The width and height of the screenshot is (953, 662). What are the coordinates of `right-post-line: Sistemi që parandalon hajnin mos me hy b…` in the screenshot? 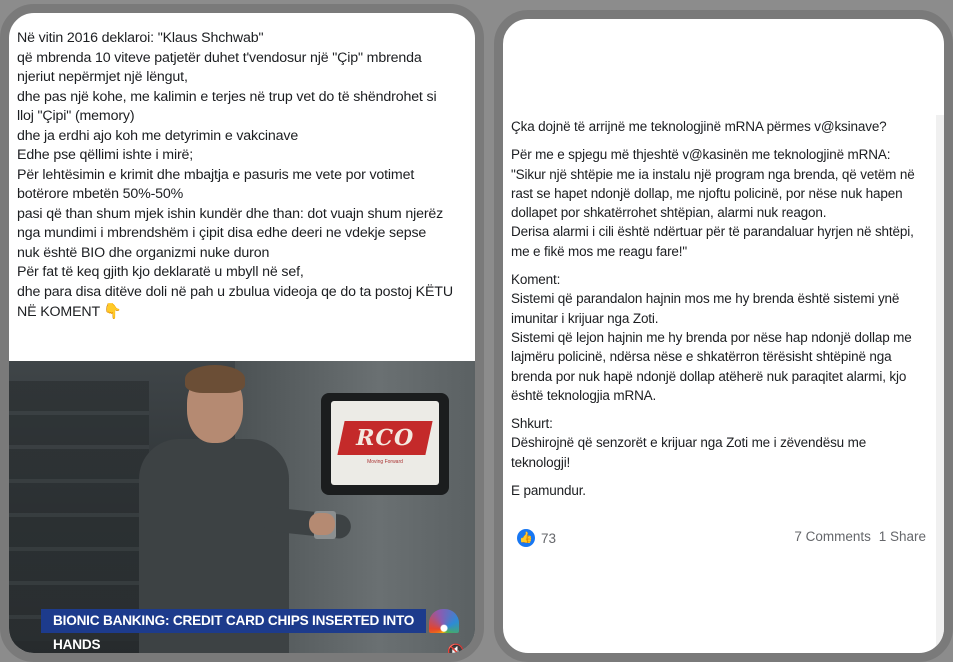 It's located at (705, 299).